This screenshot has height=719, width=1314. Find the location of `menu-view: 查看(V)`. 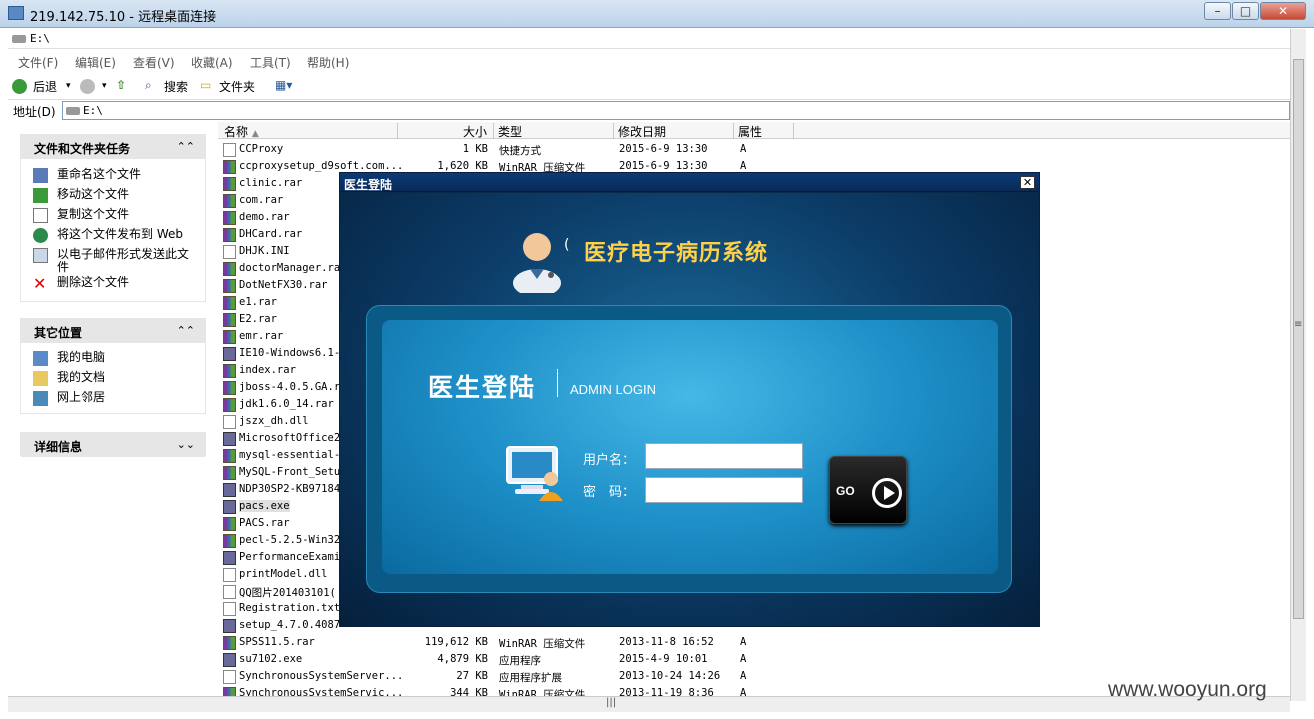

menu-view: 查看(V) is located at coordinates (154, 62).